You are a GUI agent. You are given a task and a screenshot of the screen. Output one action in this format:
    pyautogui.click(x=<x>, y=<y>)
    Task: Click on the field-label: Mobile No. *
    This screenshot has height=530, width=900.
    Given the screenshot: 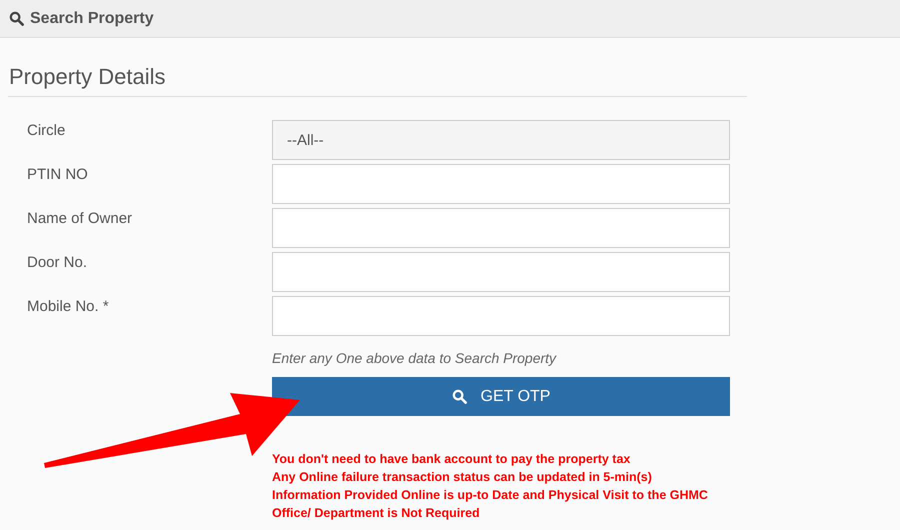 What is the action you would take?
    pyautogui.click(x=68, y=307)
    